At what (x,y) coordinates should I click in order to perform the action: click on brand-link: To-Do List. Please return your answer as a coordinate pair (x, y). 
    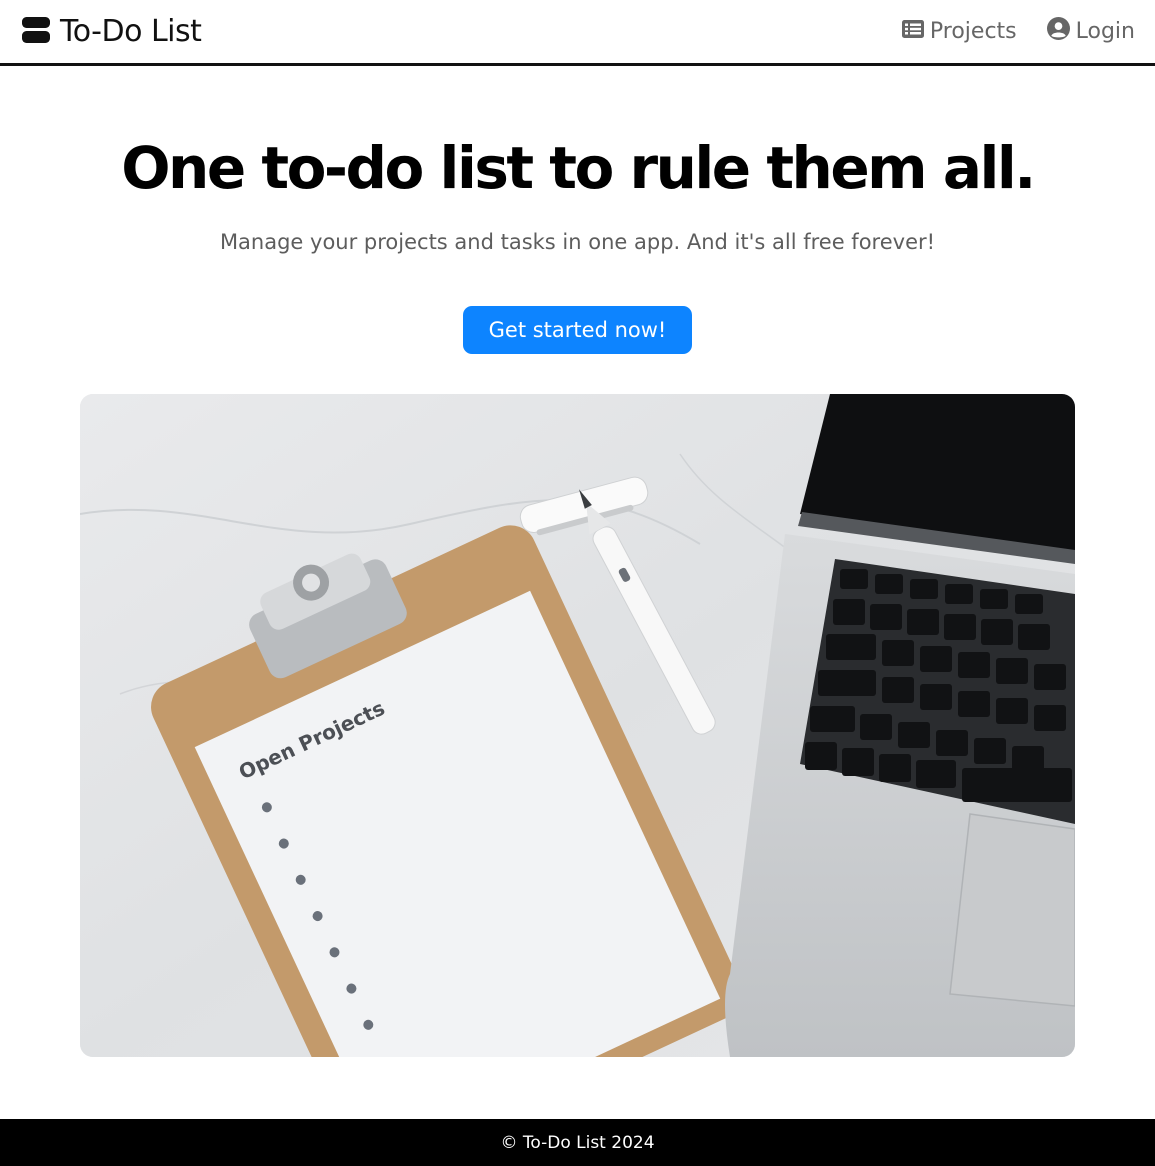
    Looking at the image, I should click on (112, 31).